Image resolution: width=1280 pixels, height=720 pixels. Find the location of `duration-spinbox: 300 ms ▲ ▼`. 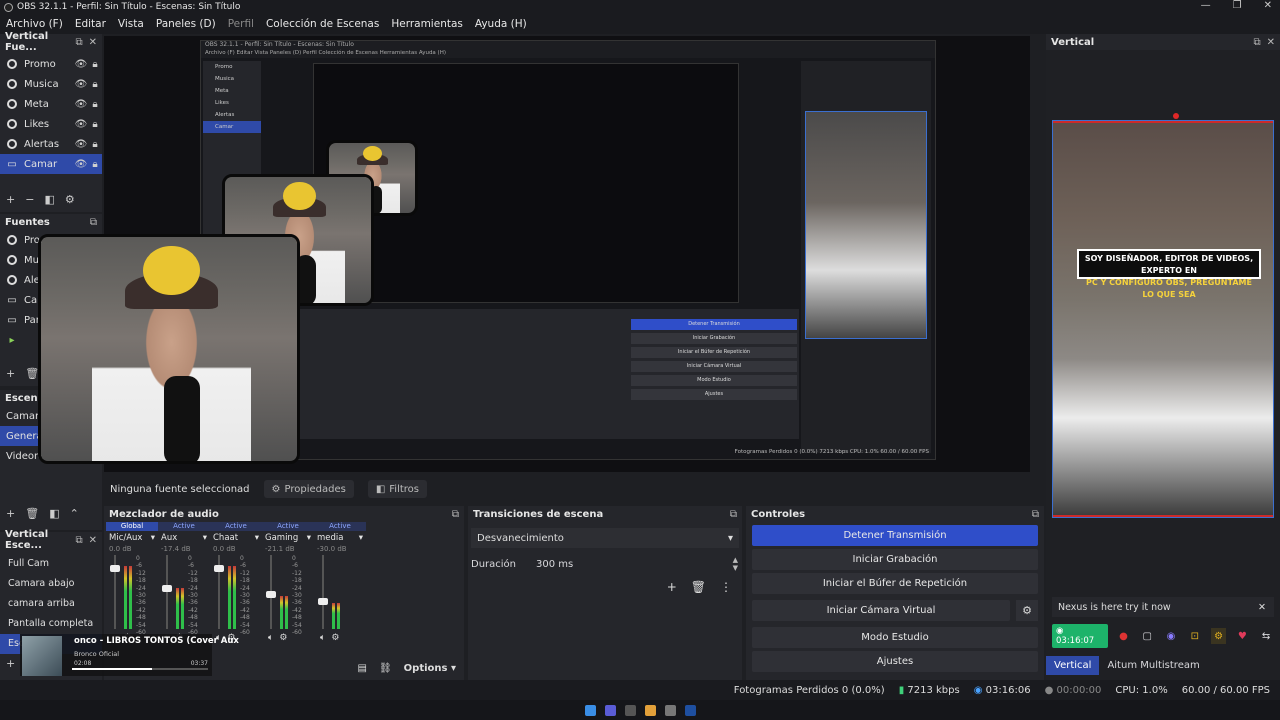

duration-spinbox: 300 ms ▲ ▼ is located at coordinates (636, 564).